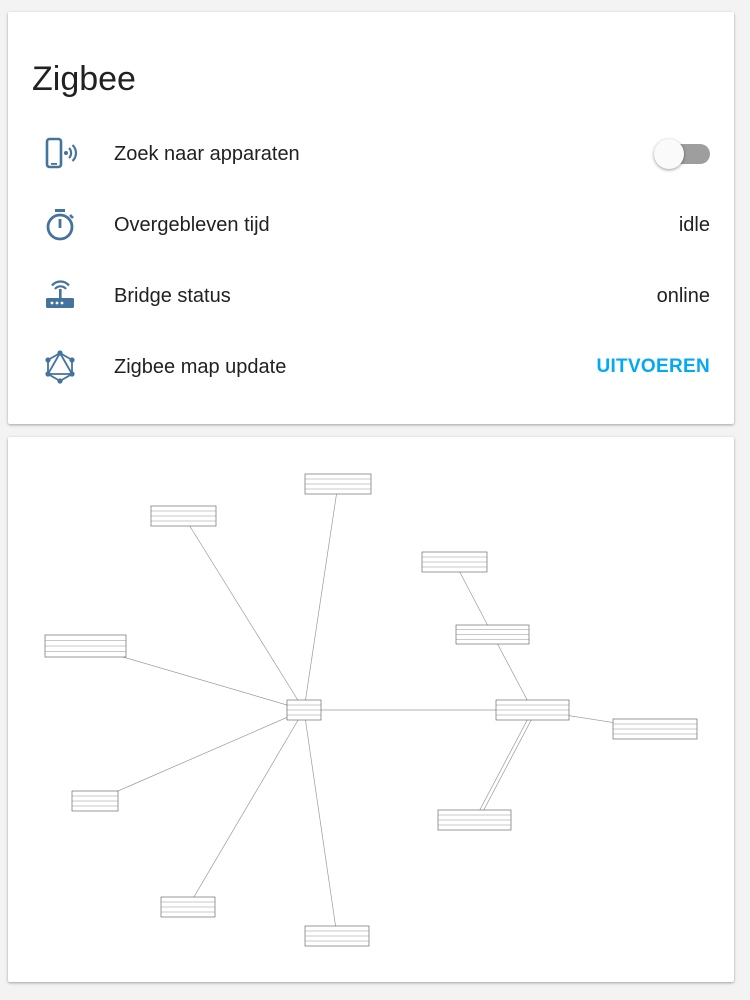 The width and height of the screenshot is (750, 1000). Describe the element at coordinates (371, 154) in the screenshot. I see `row-search-devices: Zoek naar apparaten` at that location.